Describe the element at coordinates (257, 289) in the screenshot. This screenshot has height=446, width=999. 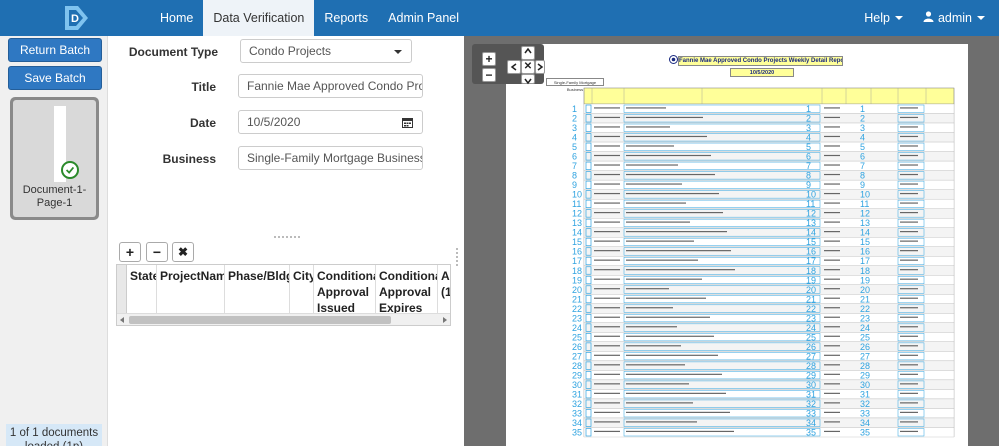
I see `column-header-phase-bldg: Phase/Bldg#` at that location.